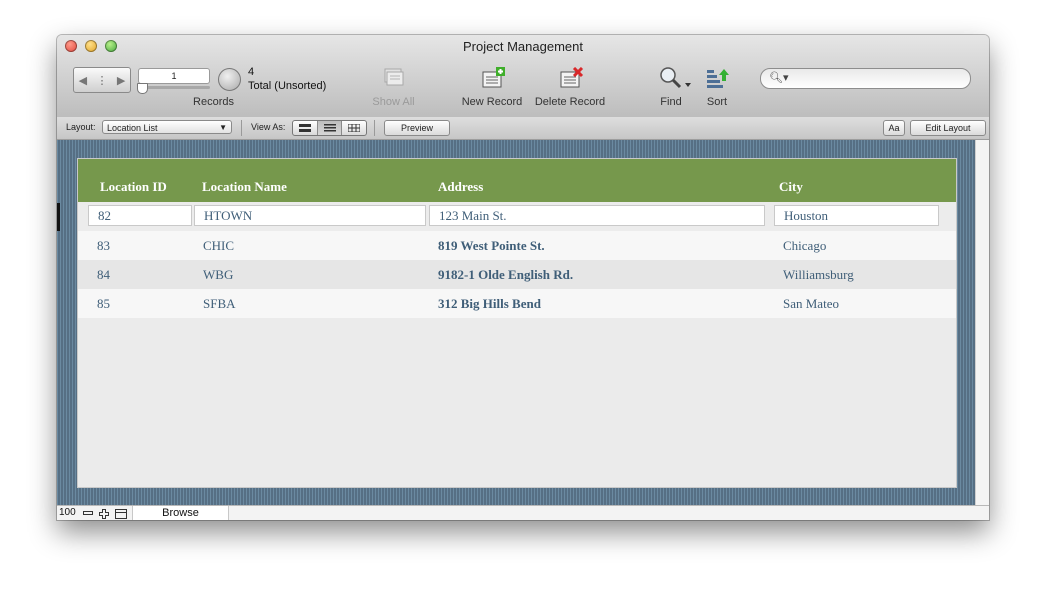  I want to click on sort-button: Sort, so click(717, 102).